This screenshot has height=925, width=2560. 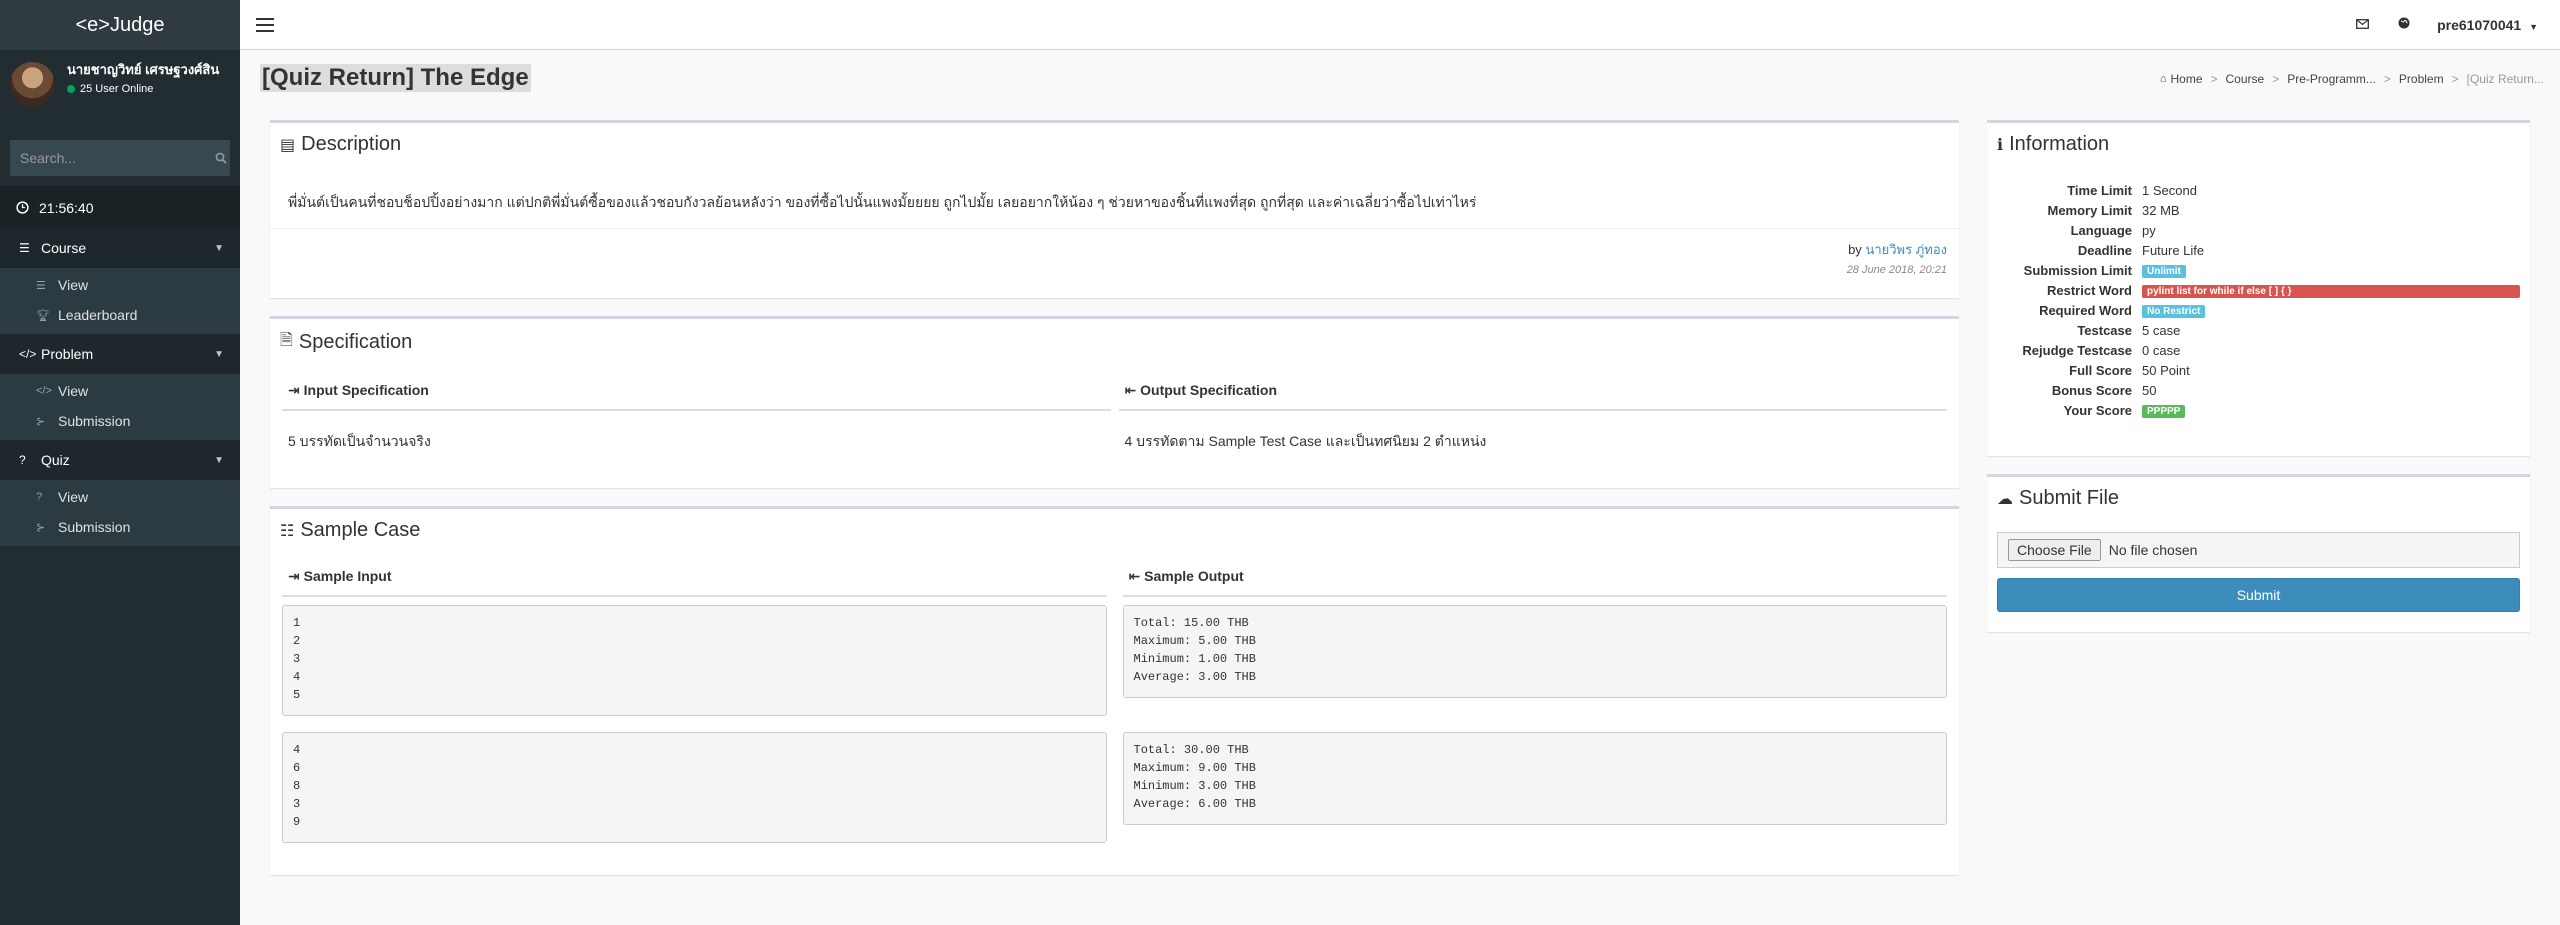 I want to click on info-key: Testcase, so click(x=2104, y=330).